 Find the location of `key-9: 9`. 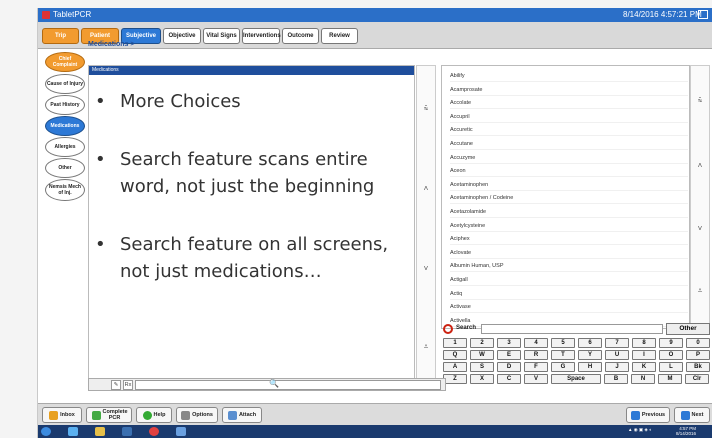

key-9: 9 is located at coordinates (671, 343).